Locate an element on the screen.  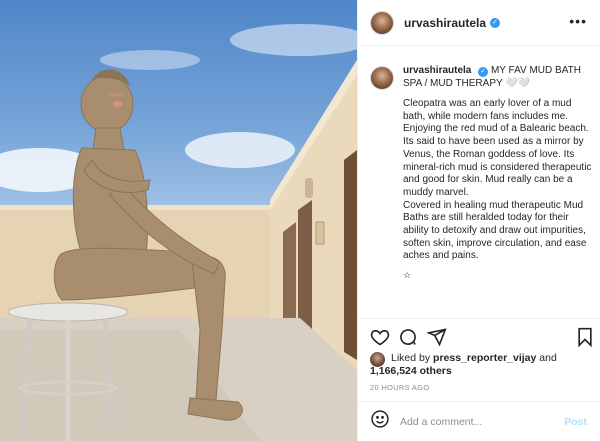
comment-bar: Post is located at coordinates (479, 421).